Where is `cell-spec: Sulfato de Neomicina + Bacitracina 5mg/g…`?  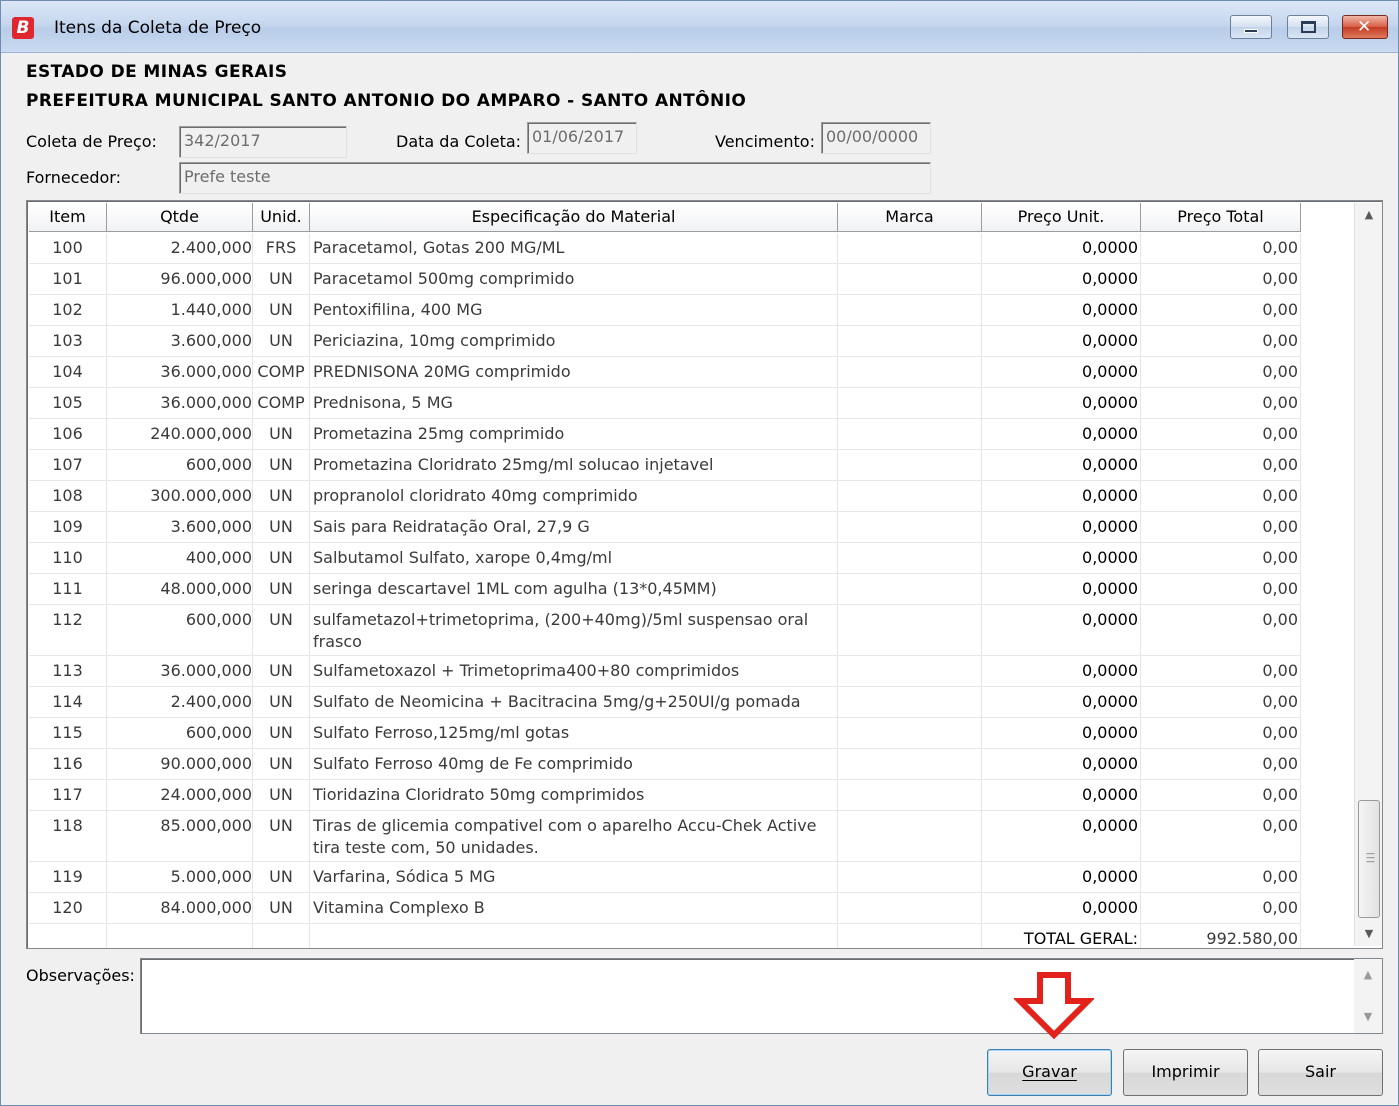
cell-spec: Sulfato de Neomicina + Bacitracina 5mg/g… is located at coordinates (574, 702).